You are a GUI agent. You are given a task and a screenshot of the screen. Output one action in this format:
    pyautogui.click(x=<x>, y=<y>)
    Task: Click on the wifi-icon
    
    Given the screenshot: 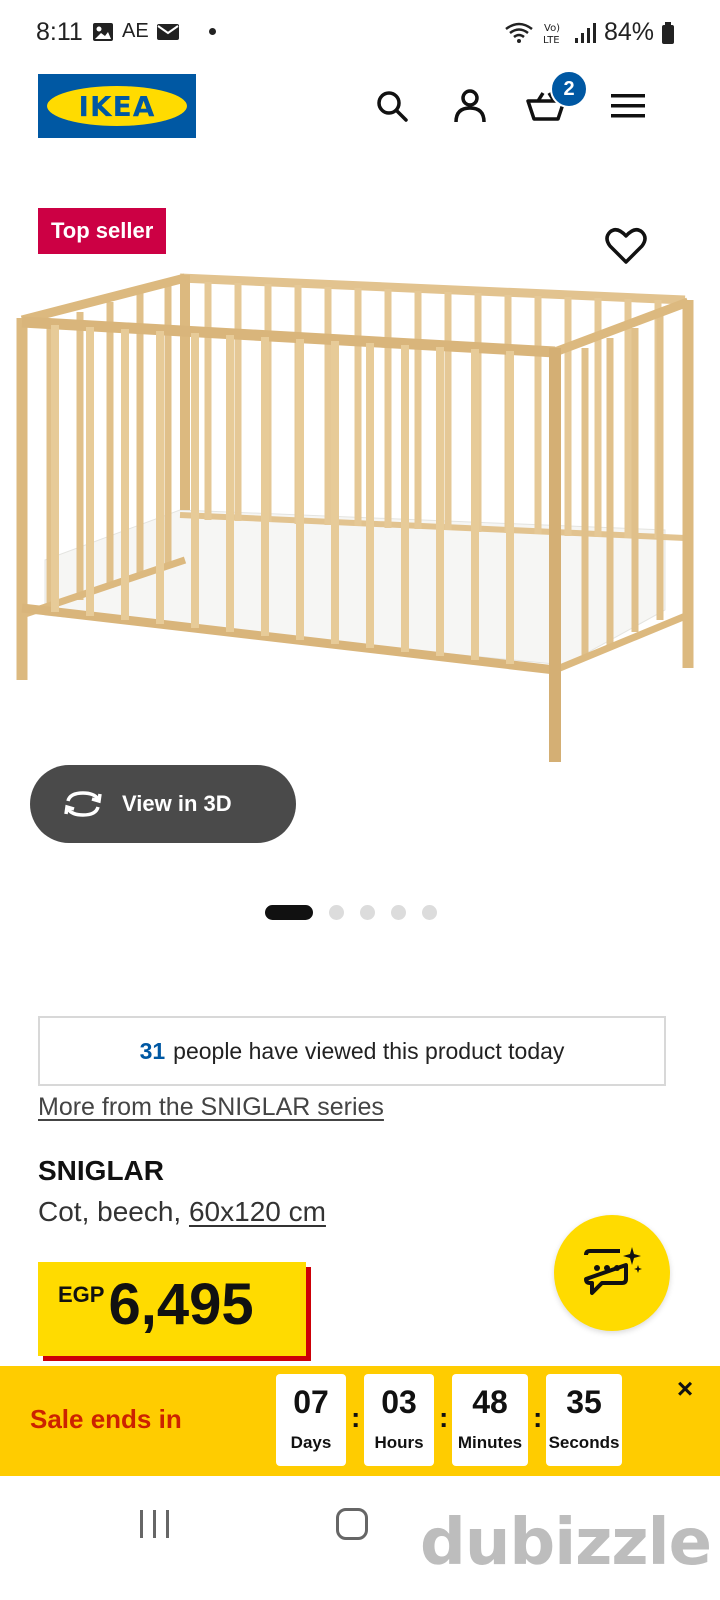 What is the action you would take?
    pyautogui.click(x=519, y=32)
    